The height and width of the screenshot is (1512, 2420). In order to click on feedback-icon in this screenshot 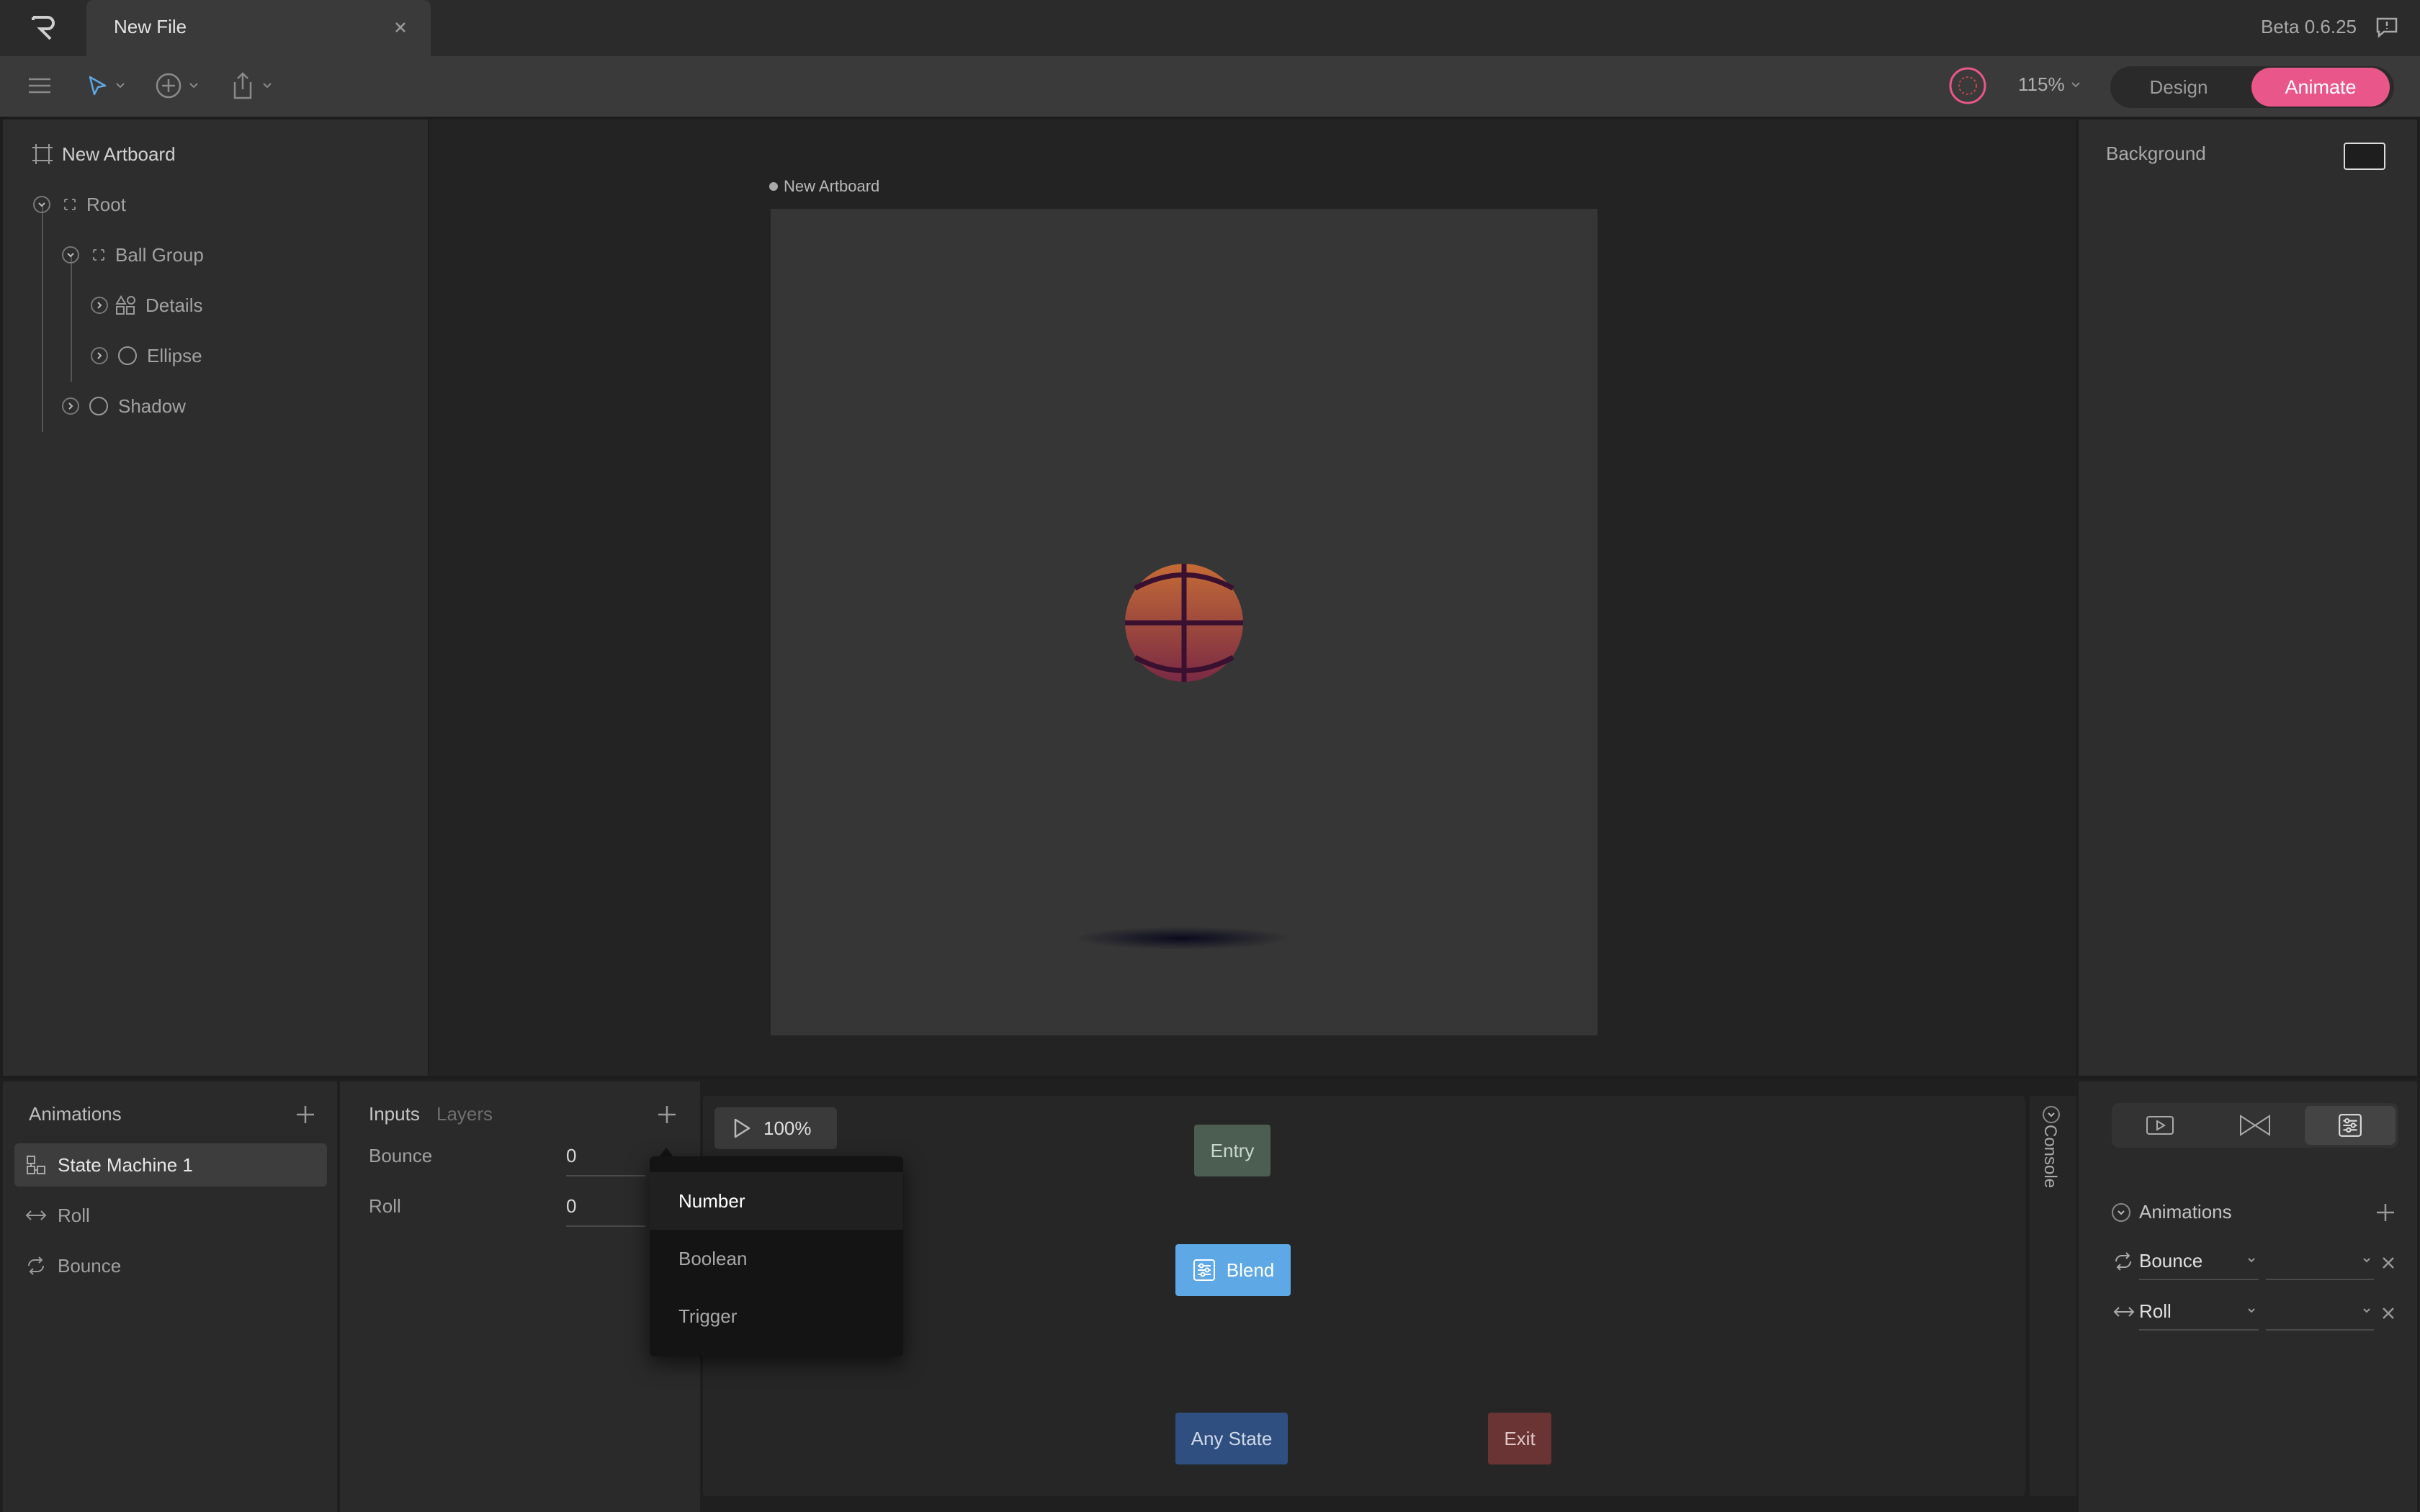, I will do `click(2387, 27)`.